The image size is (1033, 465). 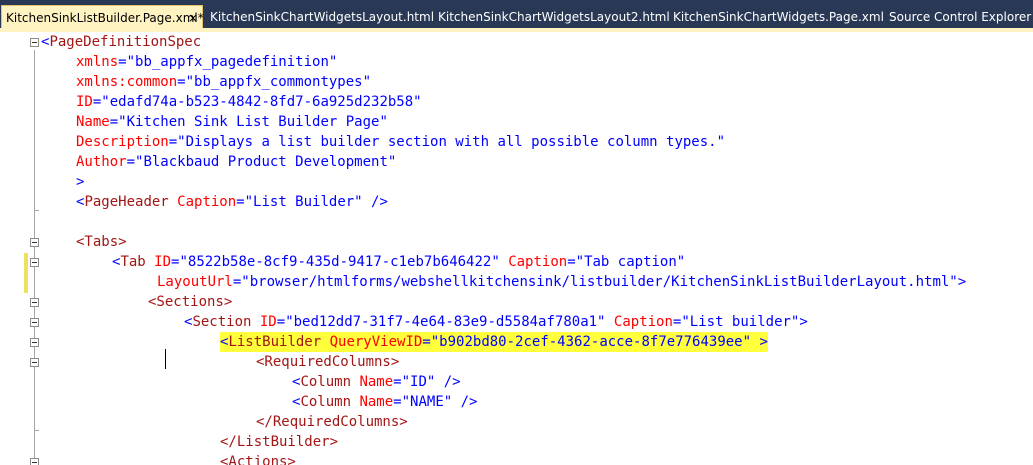 What do you see at coordinates (80, 182) in the screenshot?
I see `code-line: >` at bounding box center [80, 182].